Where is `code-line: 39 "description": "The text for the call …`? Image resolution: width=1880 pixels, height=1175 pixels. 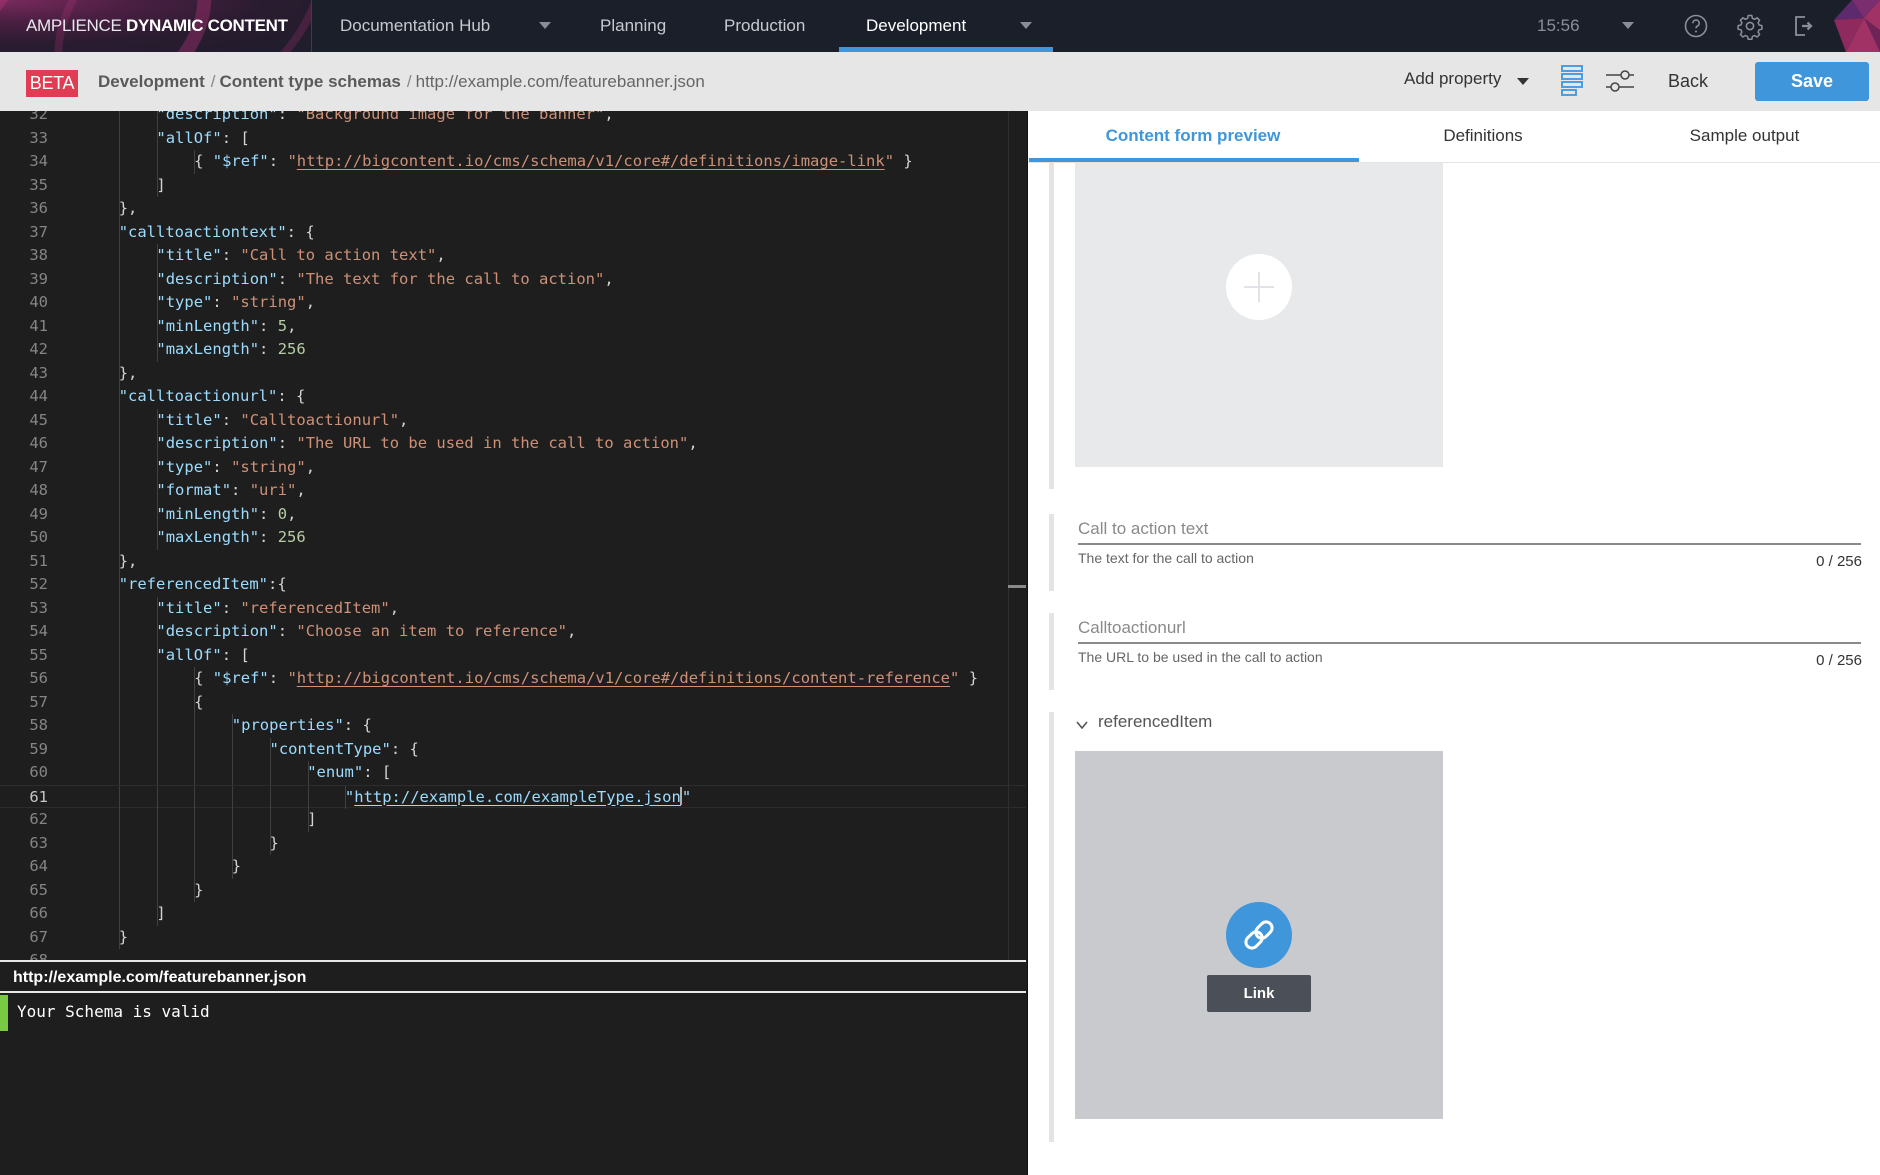 code-line: 39 "description": "The text for the call … is located at coordinates (513, 279).